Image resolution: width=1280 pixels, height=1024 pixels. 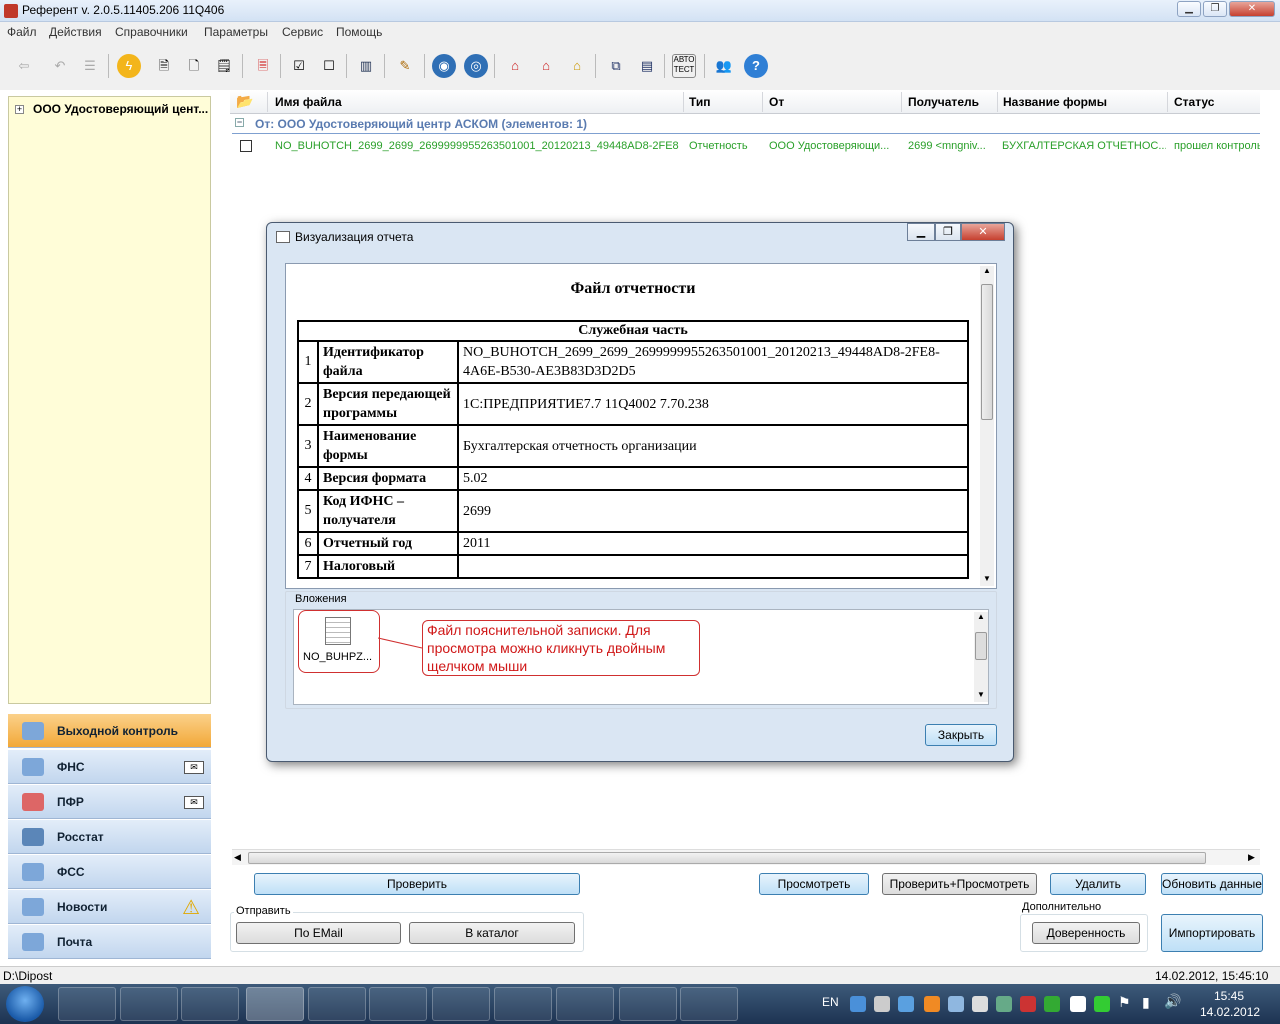 I want to click on menu-help: Помощь, so click(x=359, y=32).